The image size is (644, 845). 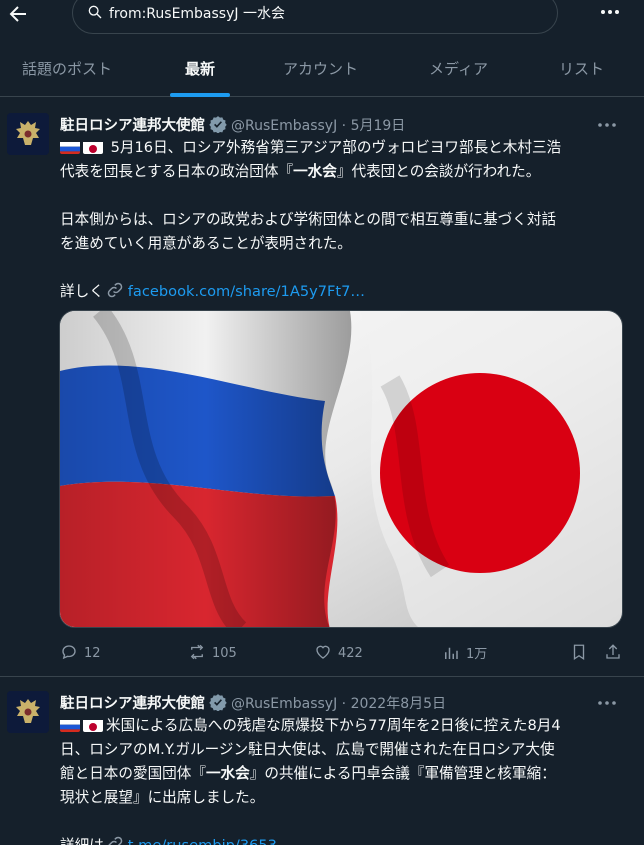 What do you see at coordinates (200, 70) in the screenshot?
I see `tab-latest: 最新` at bounding box center [200, 70].